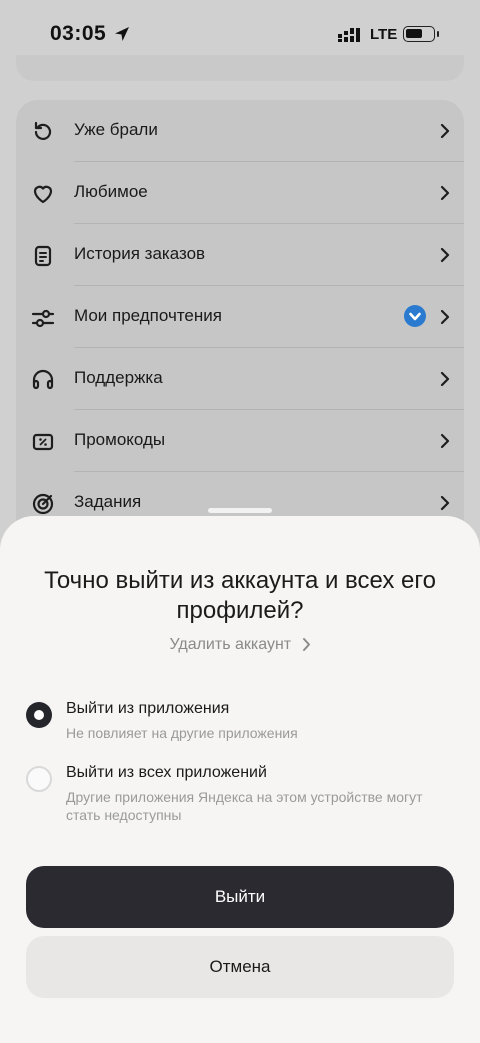  I want to click on option-title: Выйти из приложения, so click(148, 708).